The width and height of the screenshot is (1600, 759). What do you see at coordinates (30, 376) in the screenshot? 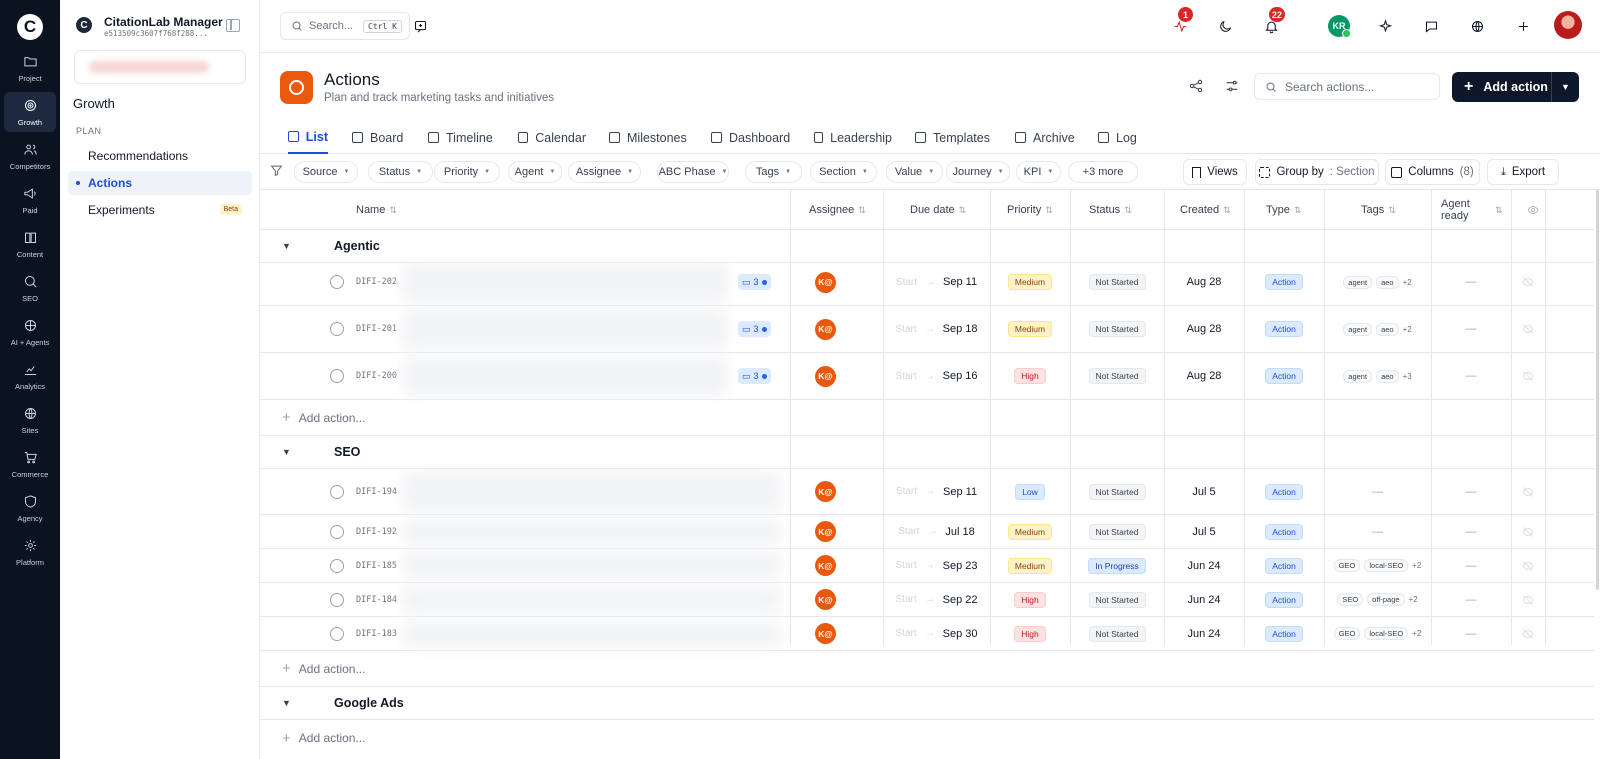
I see `rail-item-analytics: Analytics` at bounding box center [30, 376].